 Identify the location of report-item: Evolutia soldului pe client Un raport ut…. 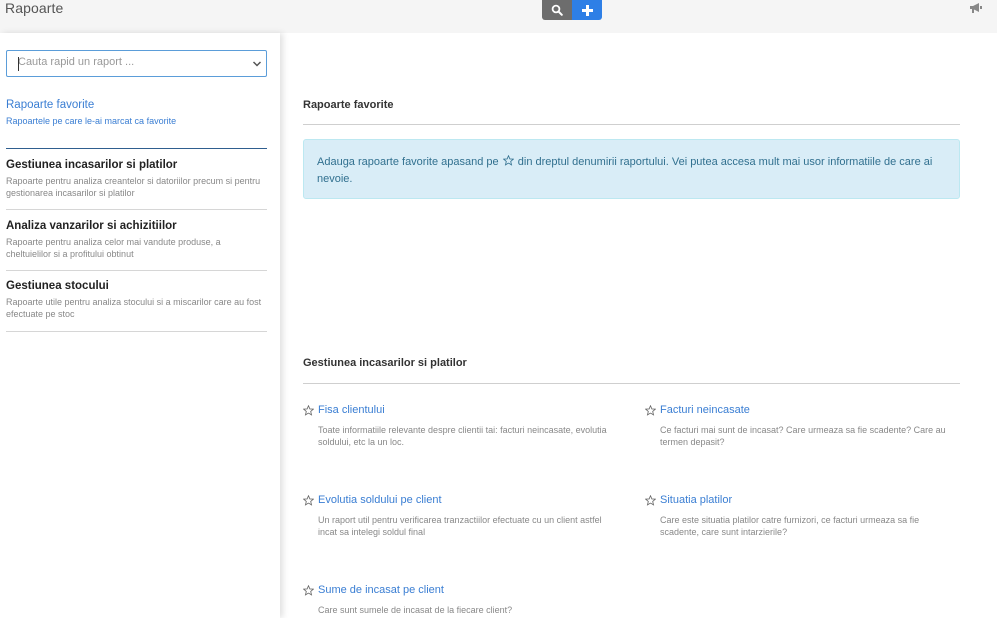
(458, 516).